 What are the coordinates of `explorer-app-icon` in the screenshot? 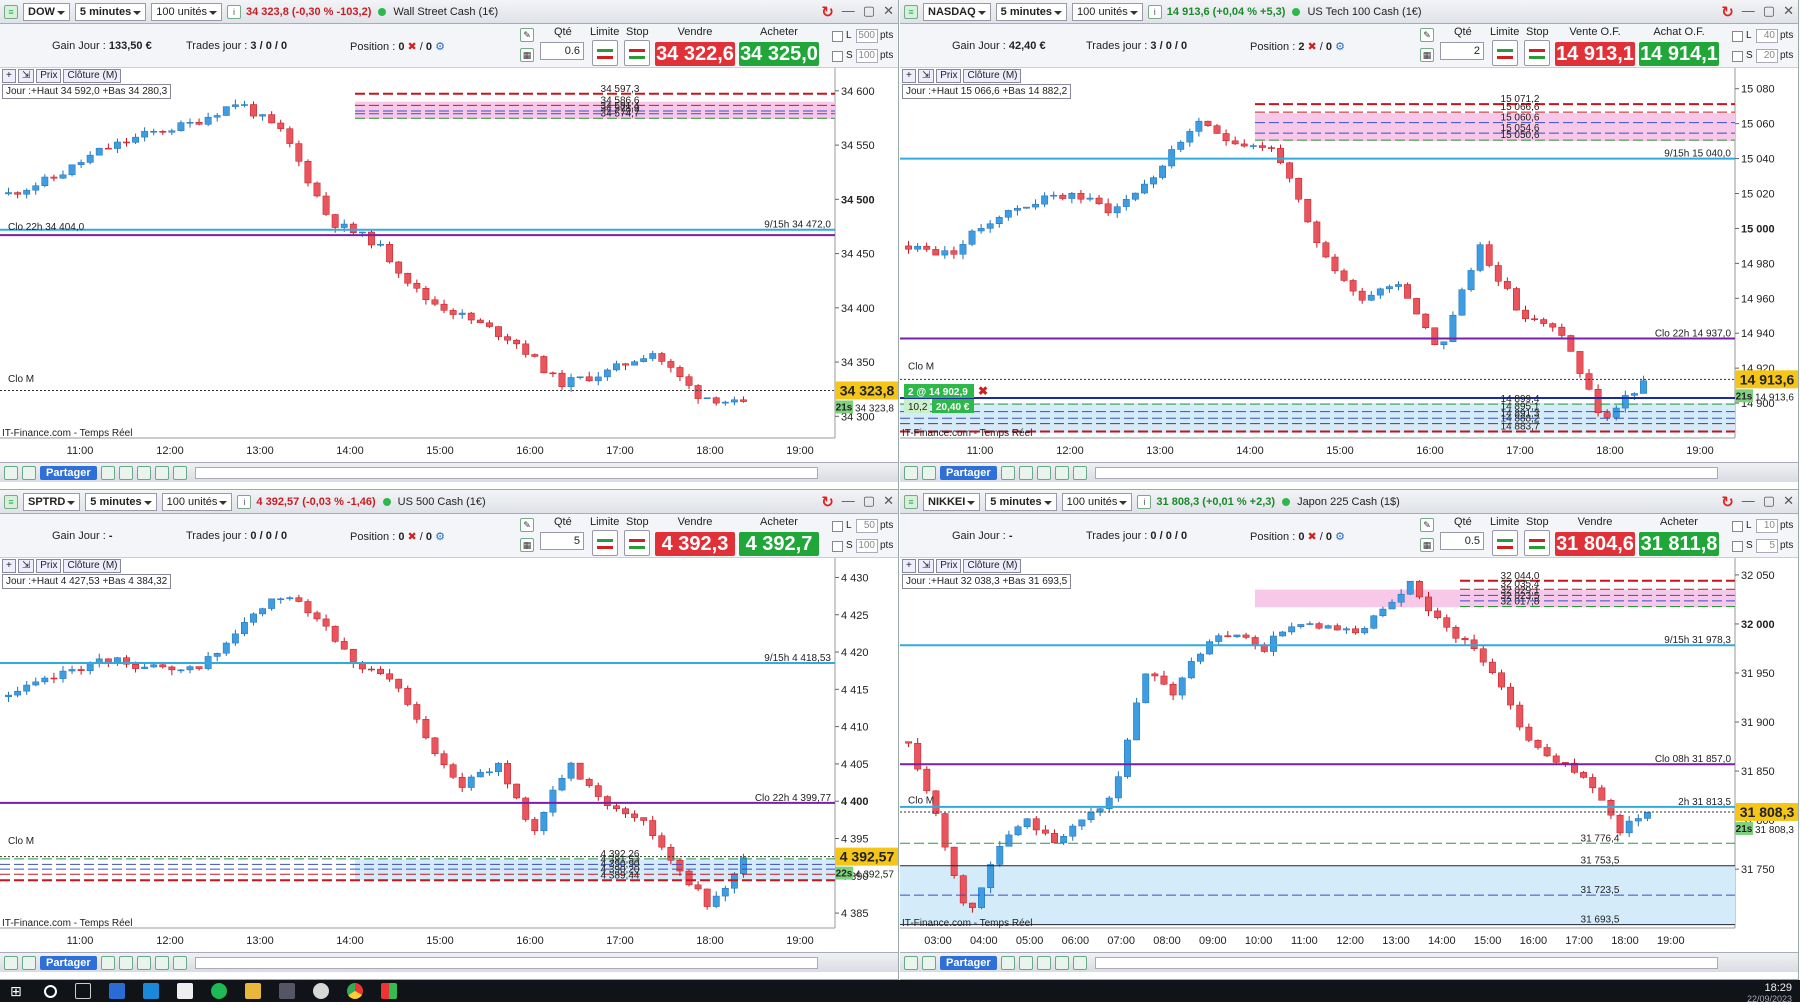 It's located at (151, 991).